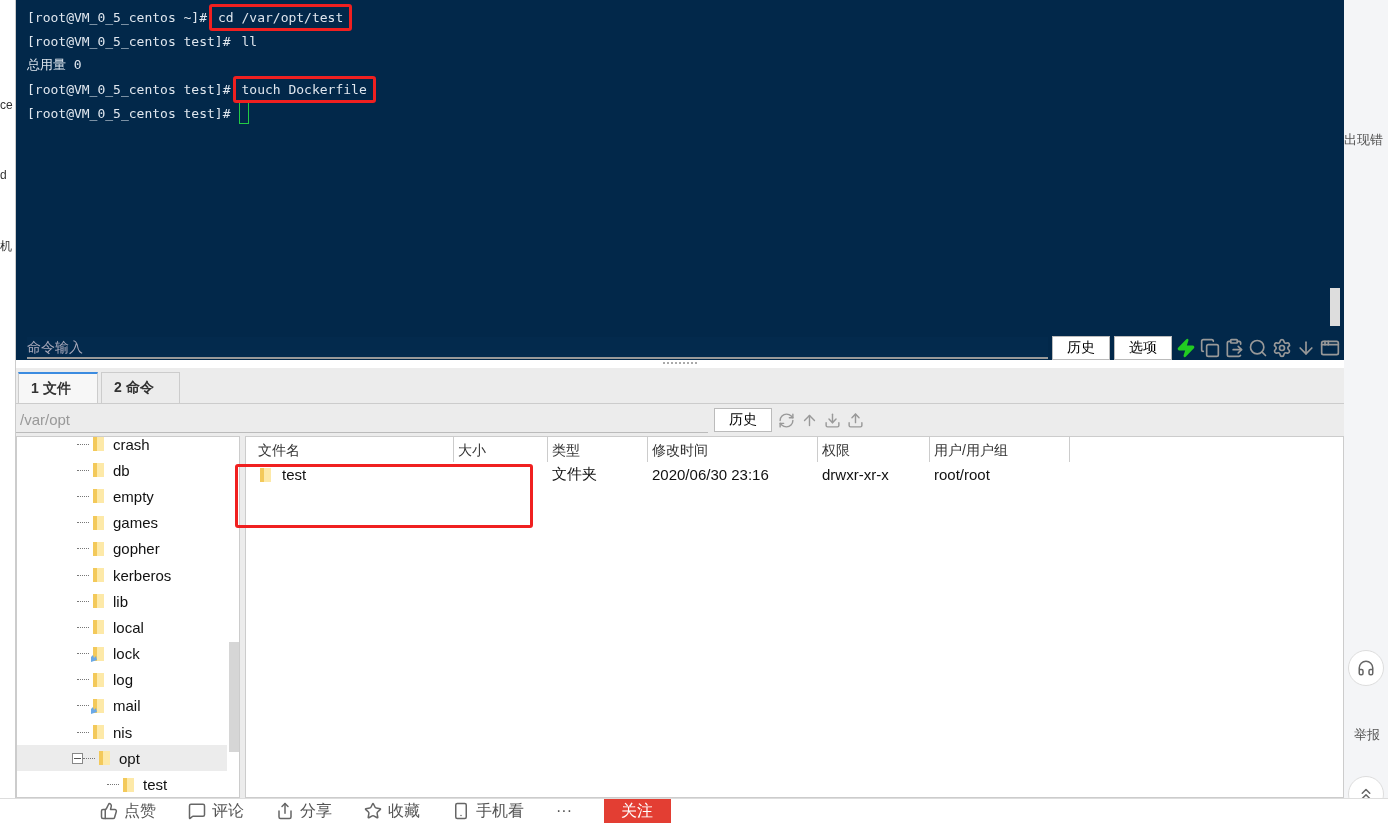 Image resolution: width=1388 pixels, height=823 pixels. Describe the element at coordinates (122, 706) in the screenshot. I see `tree-item: mail` at that location.